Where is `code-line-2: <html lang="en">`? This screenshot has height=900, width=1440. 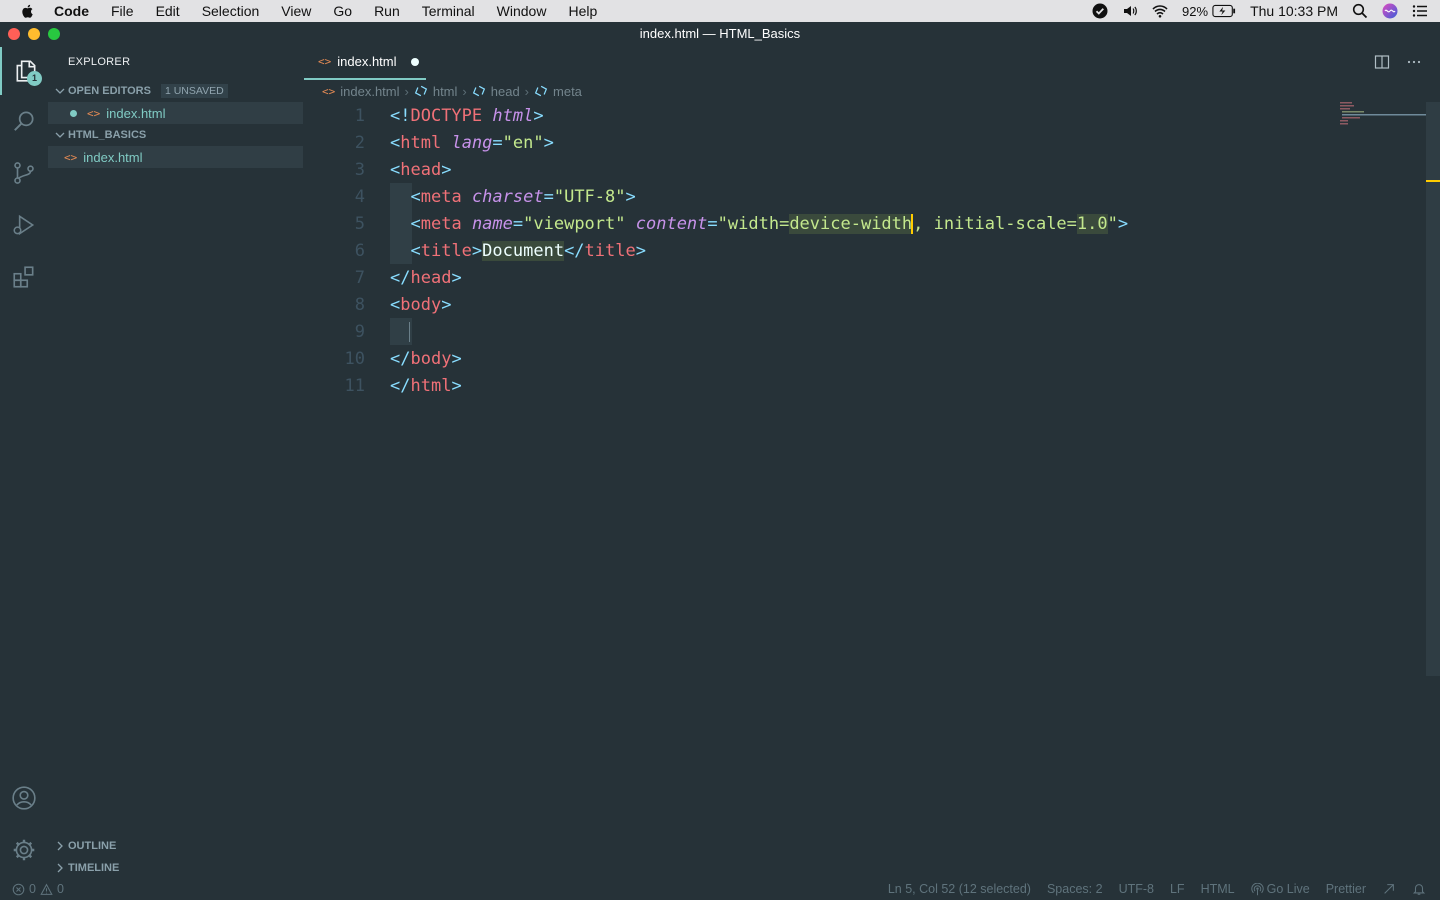 code-line-2: <html lang="en"> is located at coordinates (472, 143).